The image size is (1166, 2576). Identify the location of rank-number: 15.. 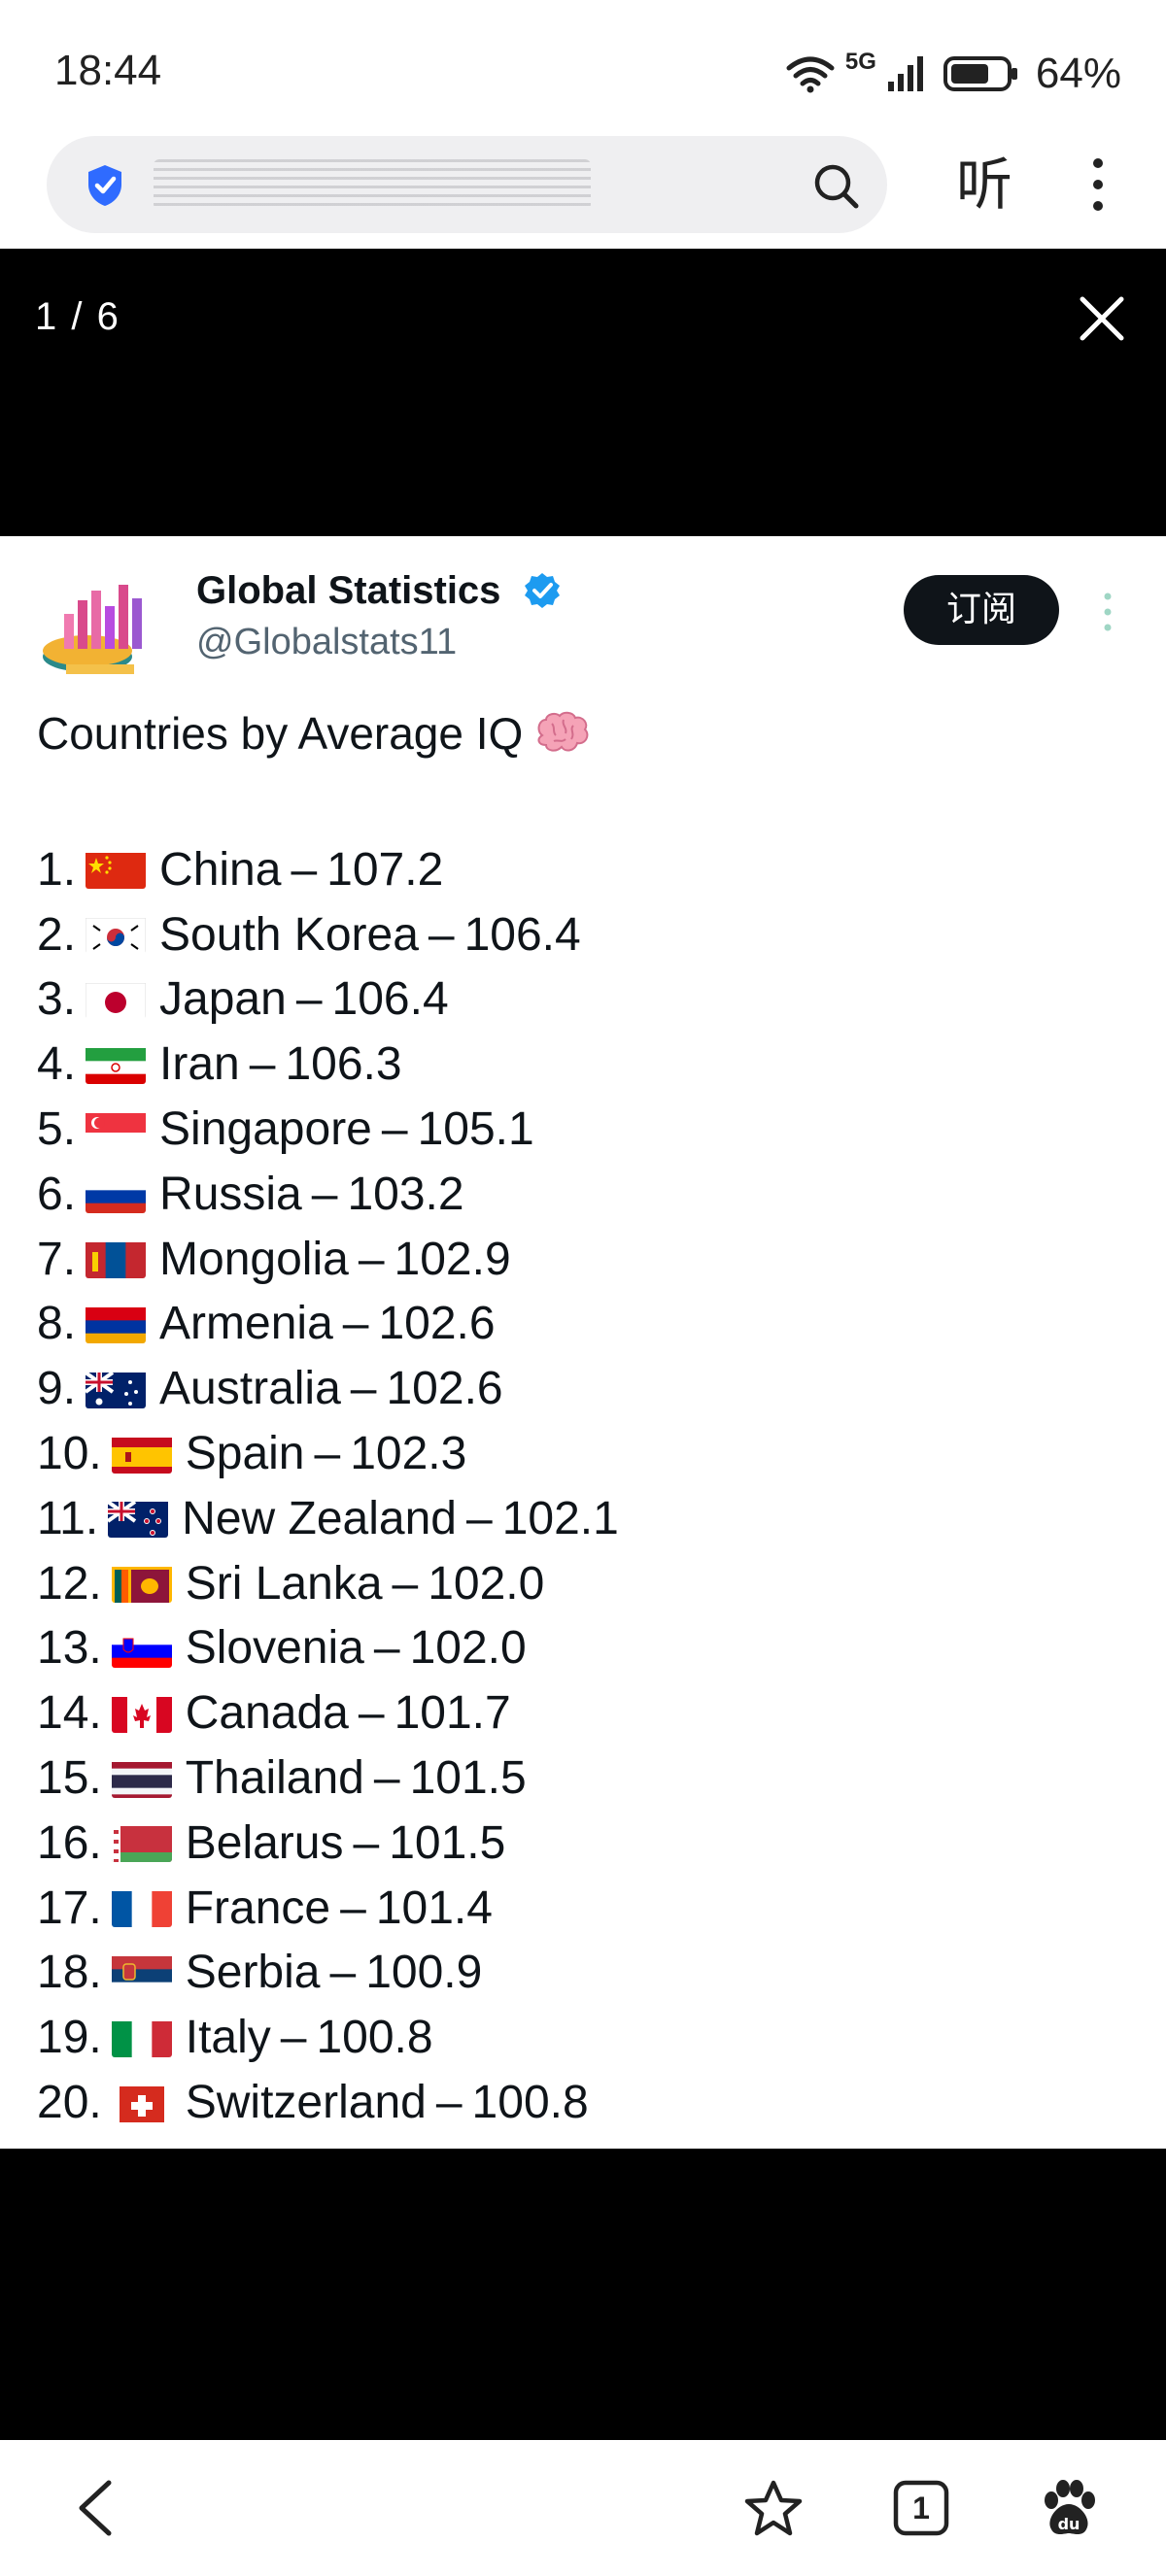
(69, 1778).